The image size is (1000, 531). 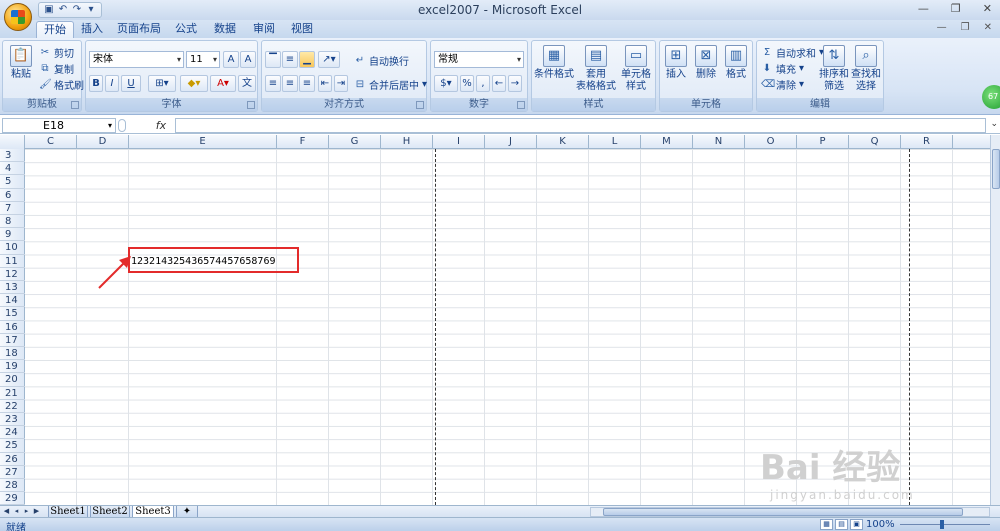 What do you see at coordinates (459, 142) in the screenshot?
I see `column-header-i: I` at bounding box center [459, 142].